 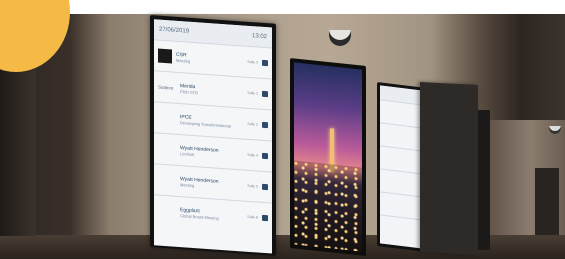 What do you see at coordinates (174, 30) in the screenshot?
I see `display-date: 27/06/2019` at bounding box center [174, 30].